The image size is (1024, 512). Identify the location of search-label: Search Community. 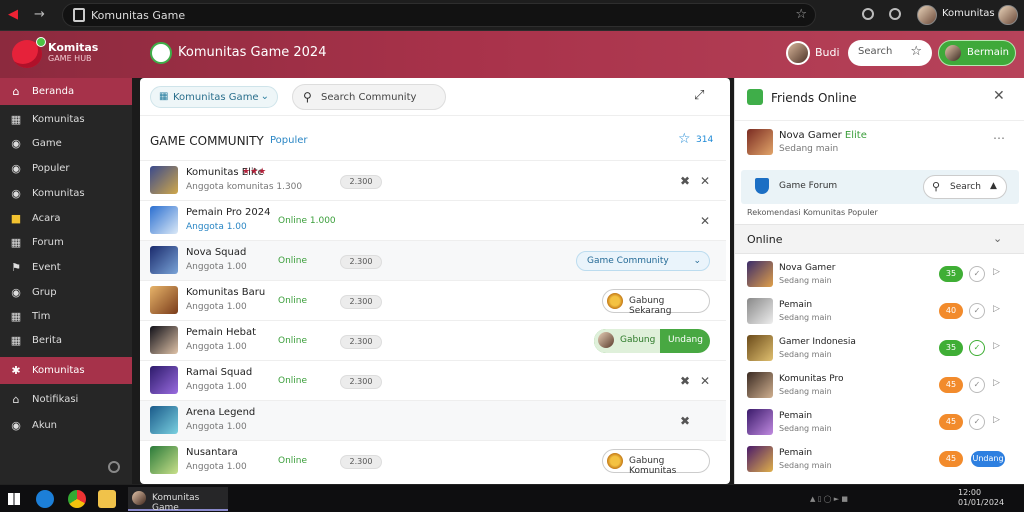
(369, 97).